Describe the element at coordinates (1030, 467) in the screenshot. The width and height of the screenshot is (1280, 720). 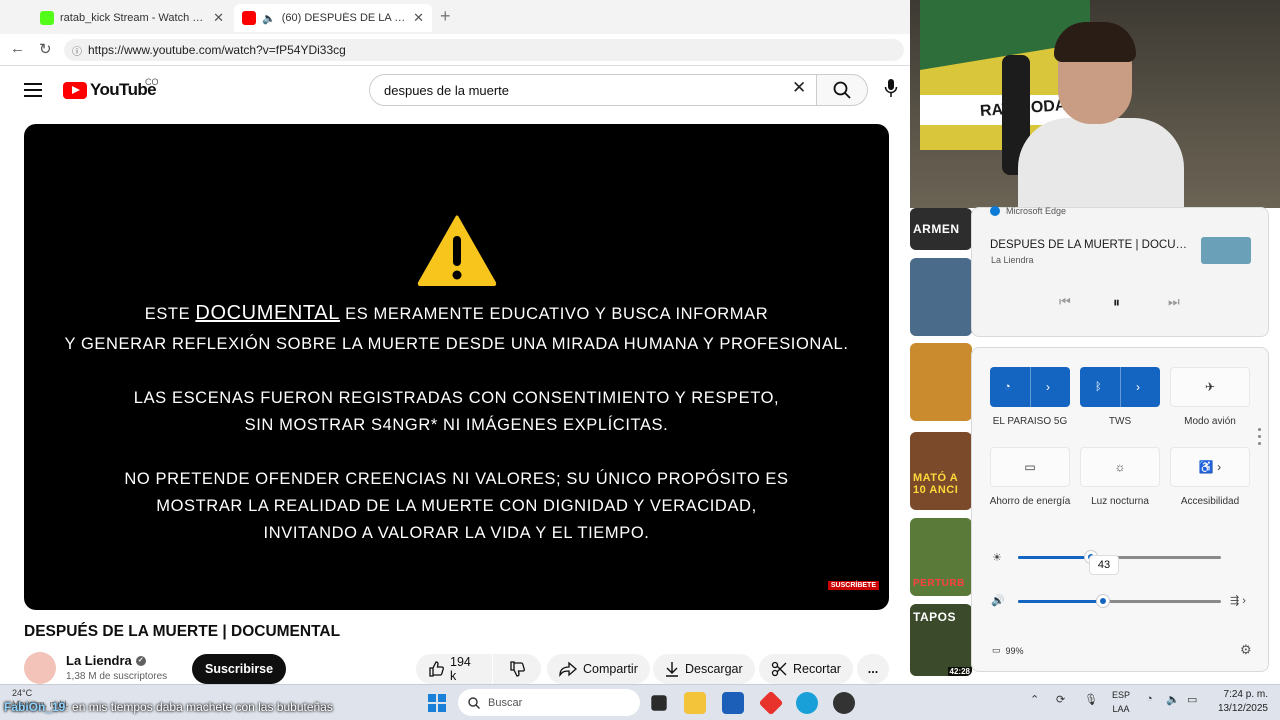
I see `energy-saver-toggle: ▭` at that location.